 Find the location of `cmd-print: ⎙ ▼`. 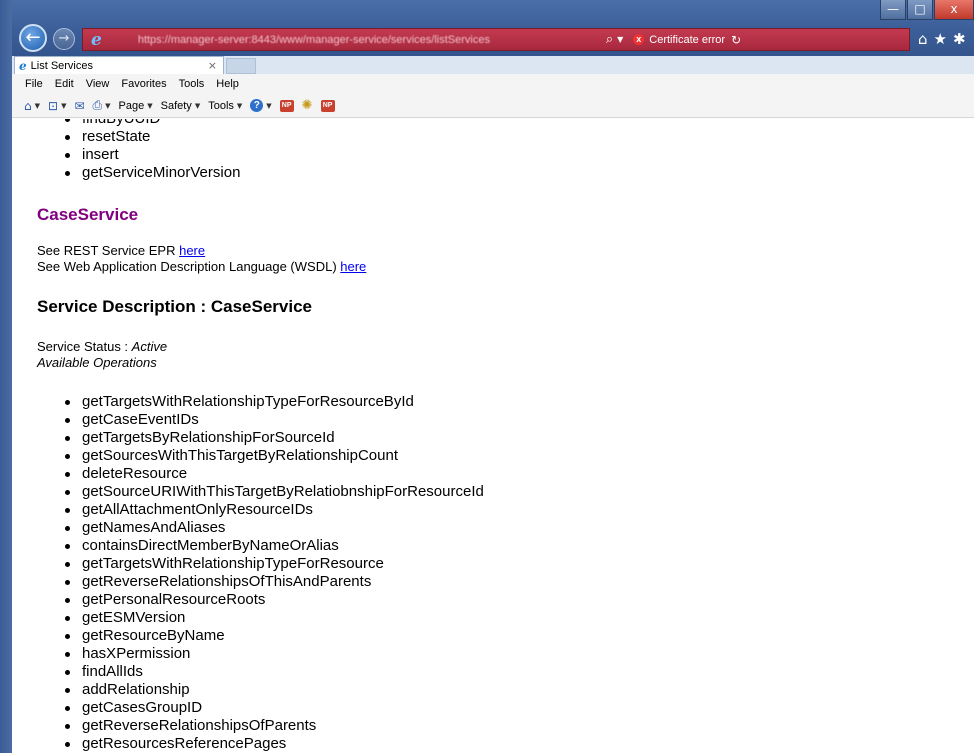

cmd-print: ⎙ ▼ is located at coordinates (102, 105).